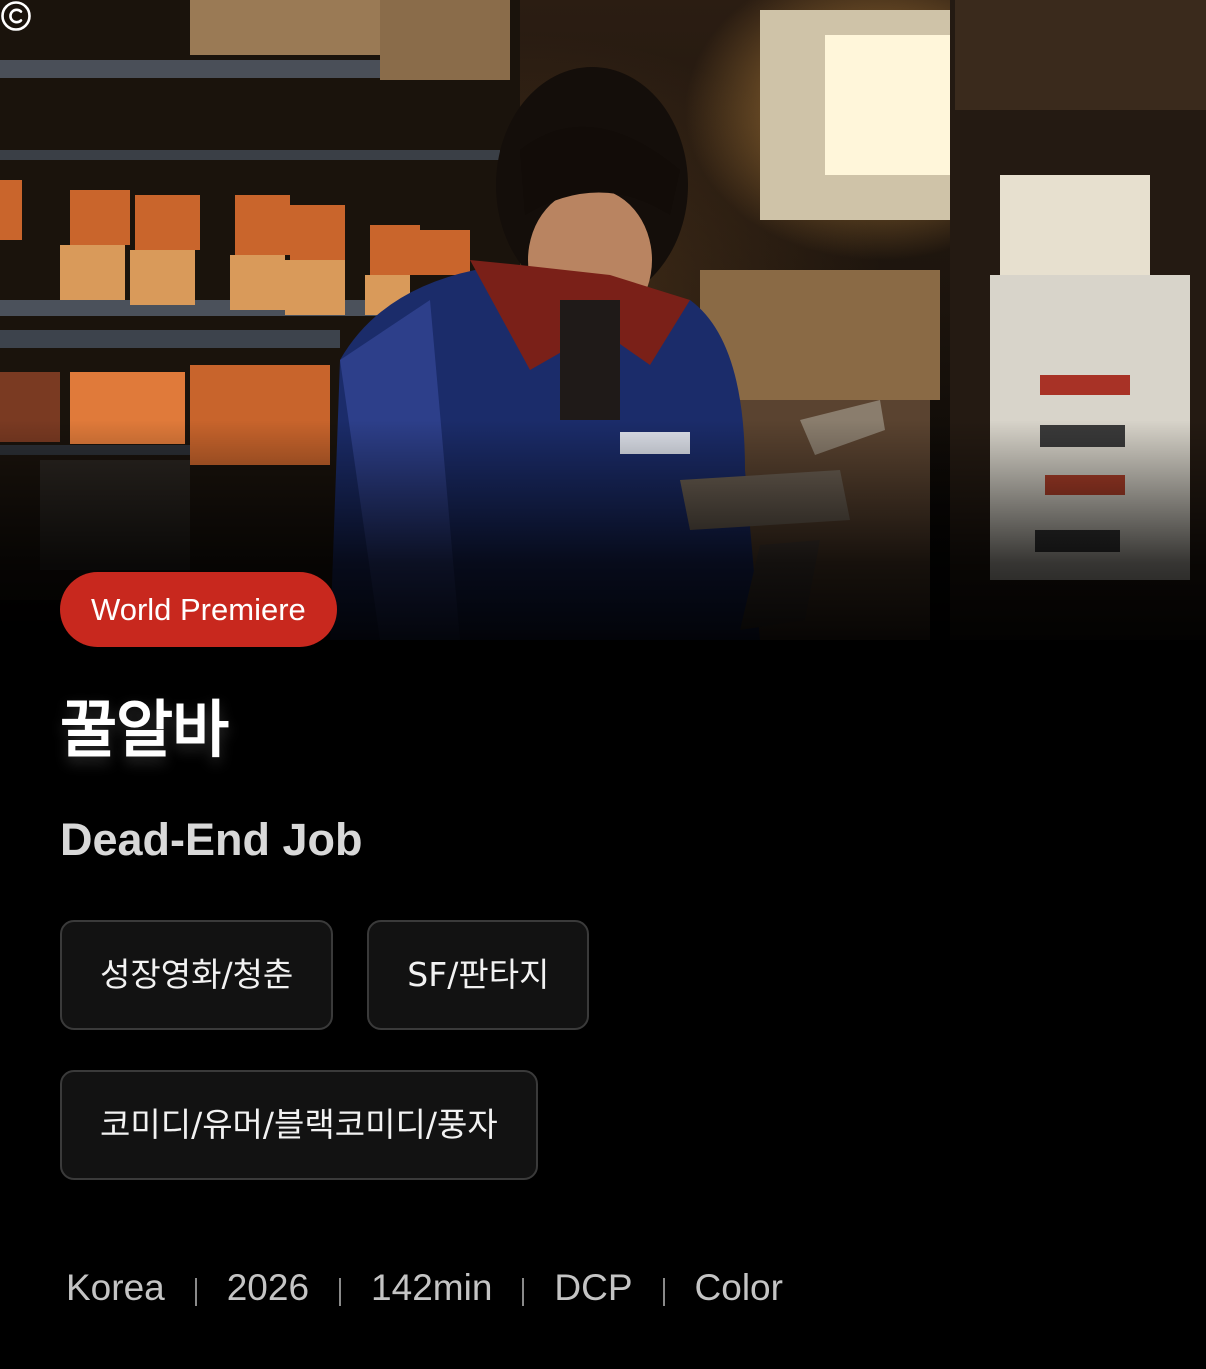 The image size is (1206, 1369). I want to click on genre-tag-comedy: 코미디/유머/블랙코미디/풍자, so click(299, 1125).